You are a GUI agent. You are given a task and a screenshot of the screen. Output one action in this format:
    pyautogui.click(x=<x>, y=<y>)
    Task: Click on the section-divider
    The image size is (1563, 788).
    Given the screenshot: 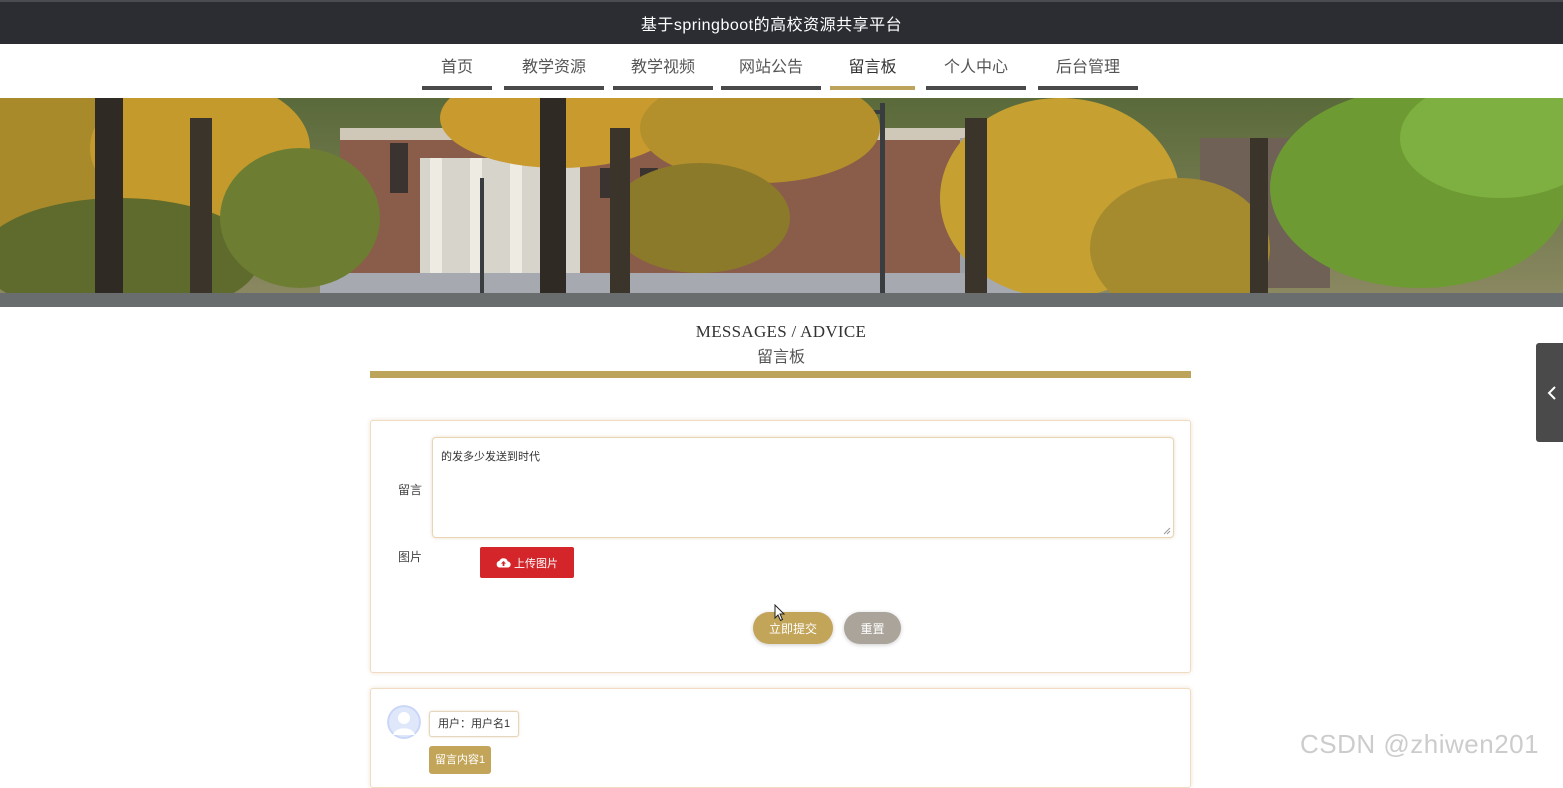 What is the action you would take?
    pyautogui.click(x=780, y=374)
    